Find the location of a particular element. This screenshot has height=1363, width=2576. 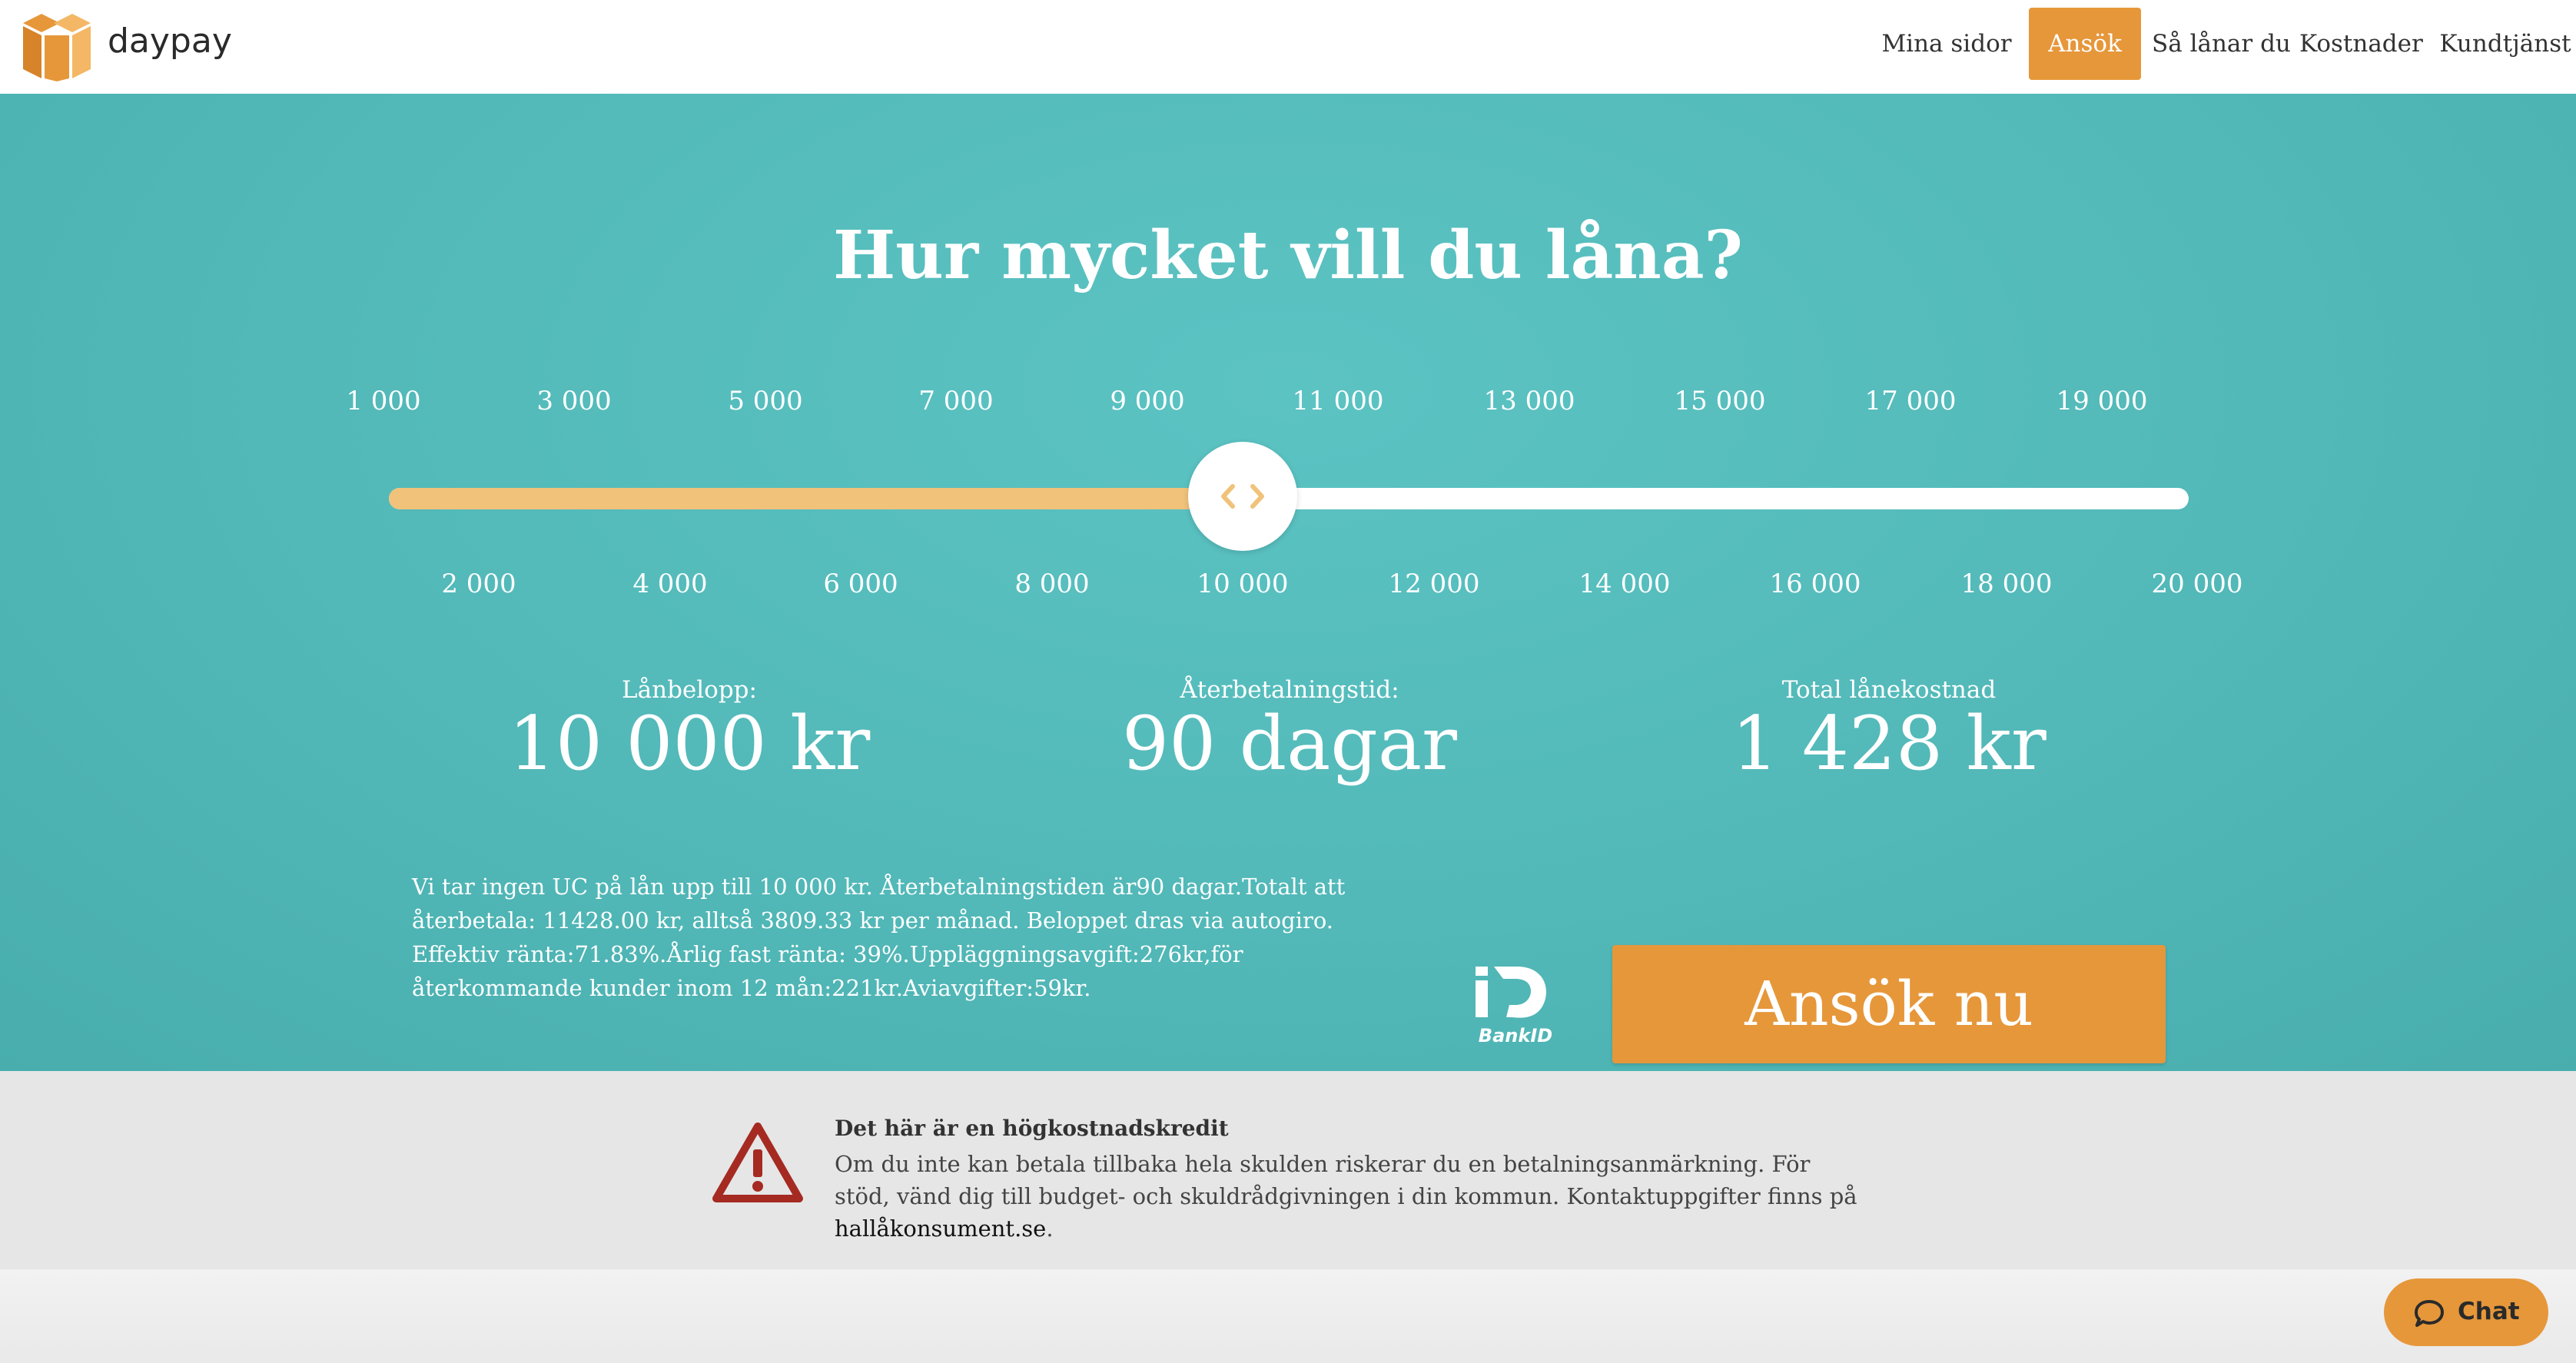

slider-tick-label: 15 000 is located at coordinates (1720, 401).